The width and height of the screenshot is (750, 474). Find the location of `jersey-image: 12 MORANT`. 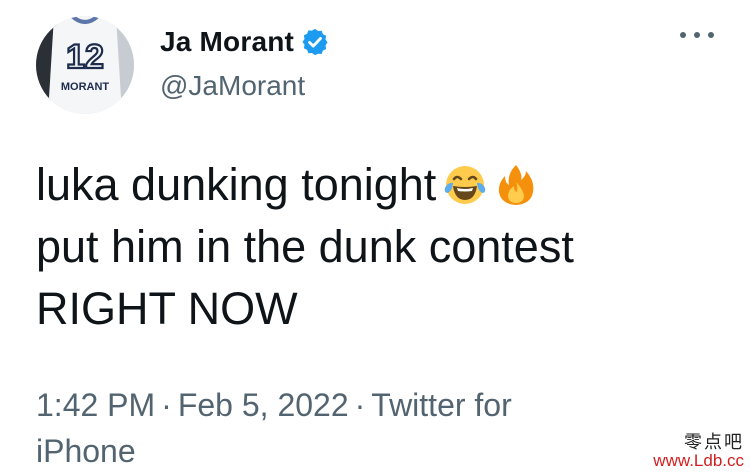

jersey-image: 12 MORANT is located at coordinates (85, 65).